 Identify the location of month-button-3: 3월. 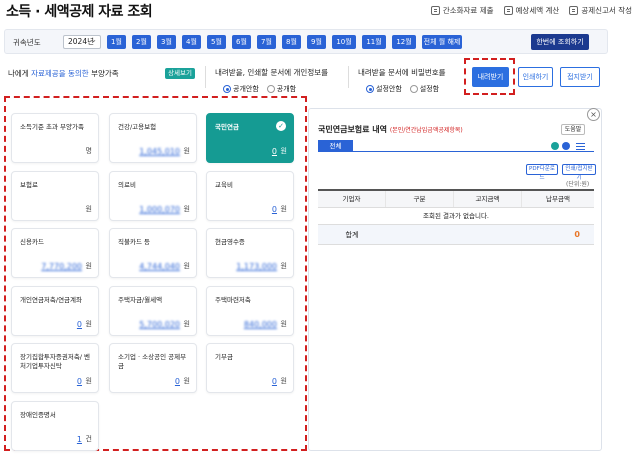
(166, 42).